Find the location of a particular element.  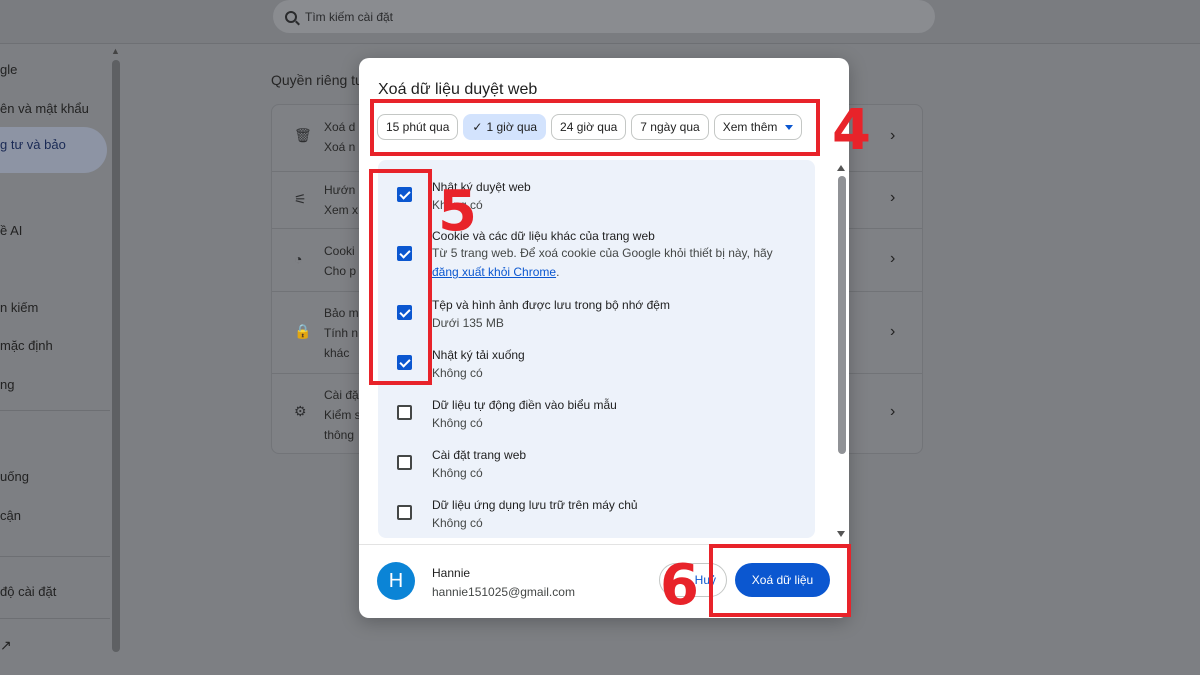

annotation-number-5: 5 is located at coordinates (457, 211).